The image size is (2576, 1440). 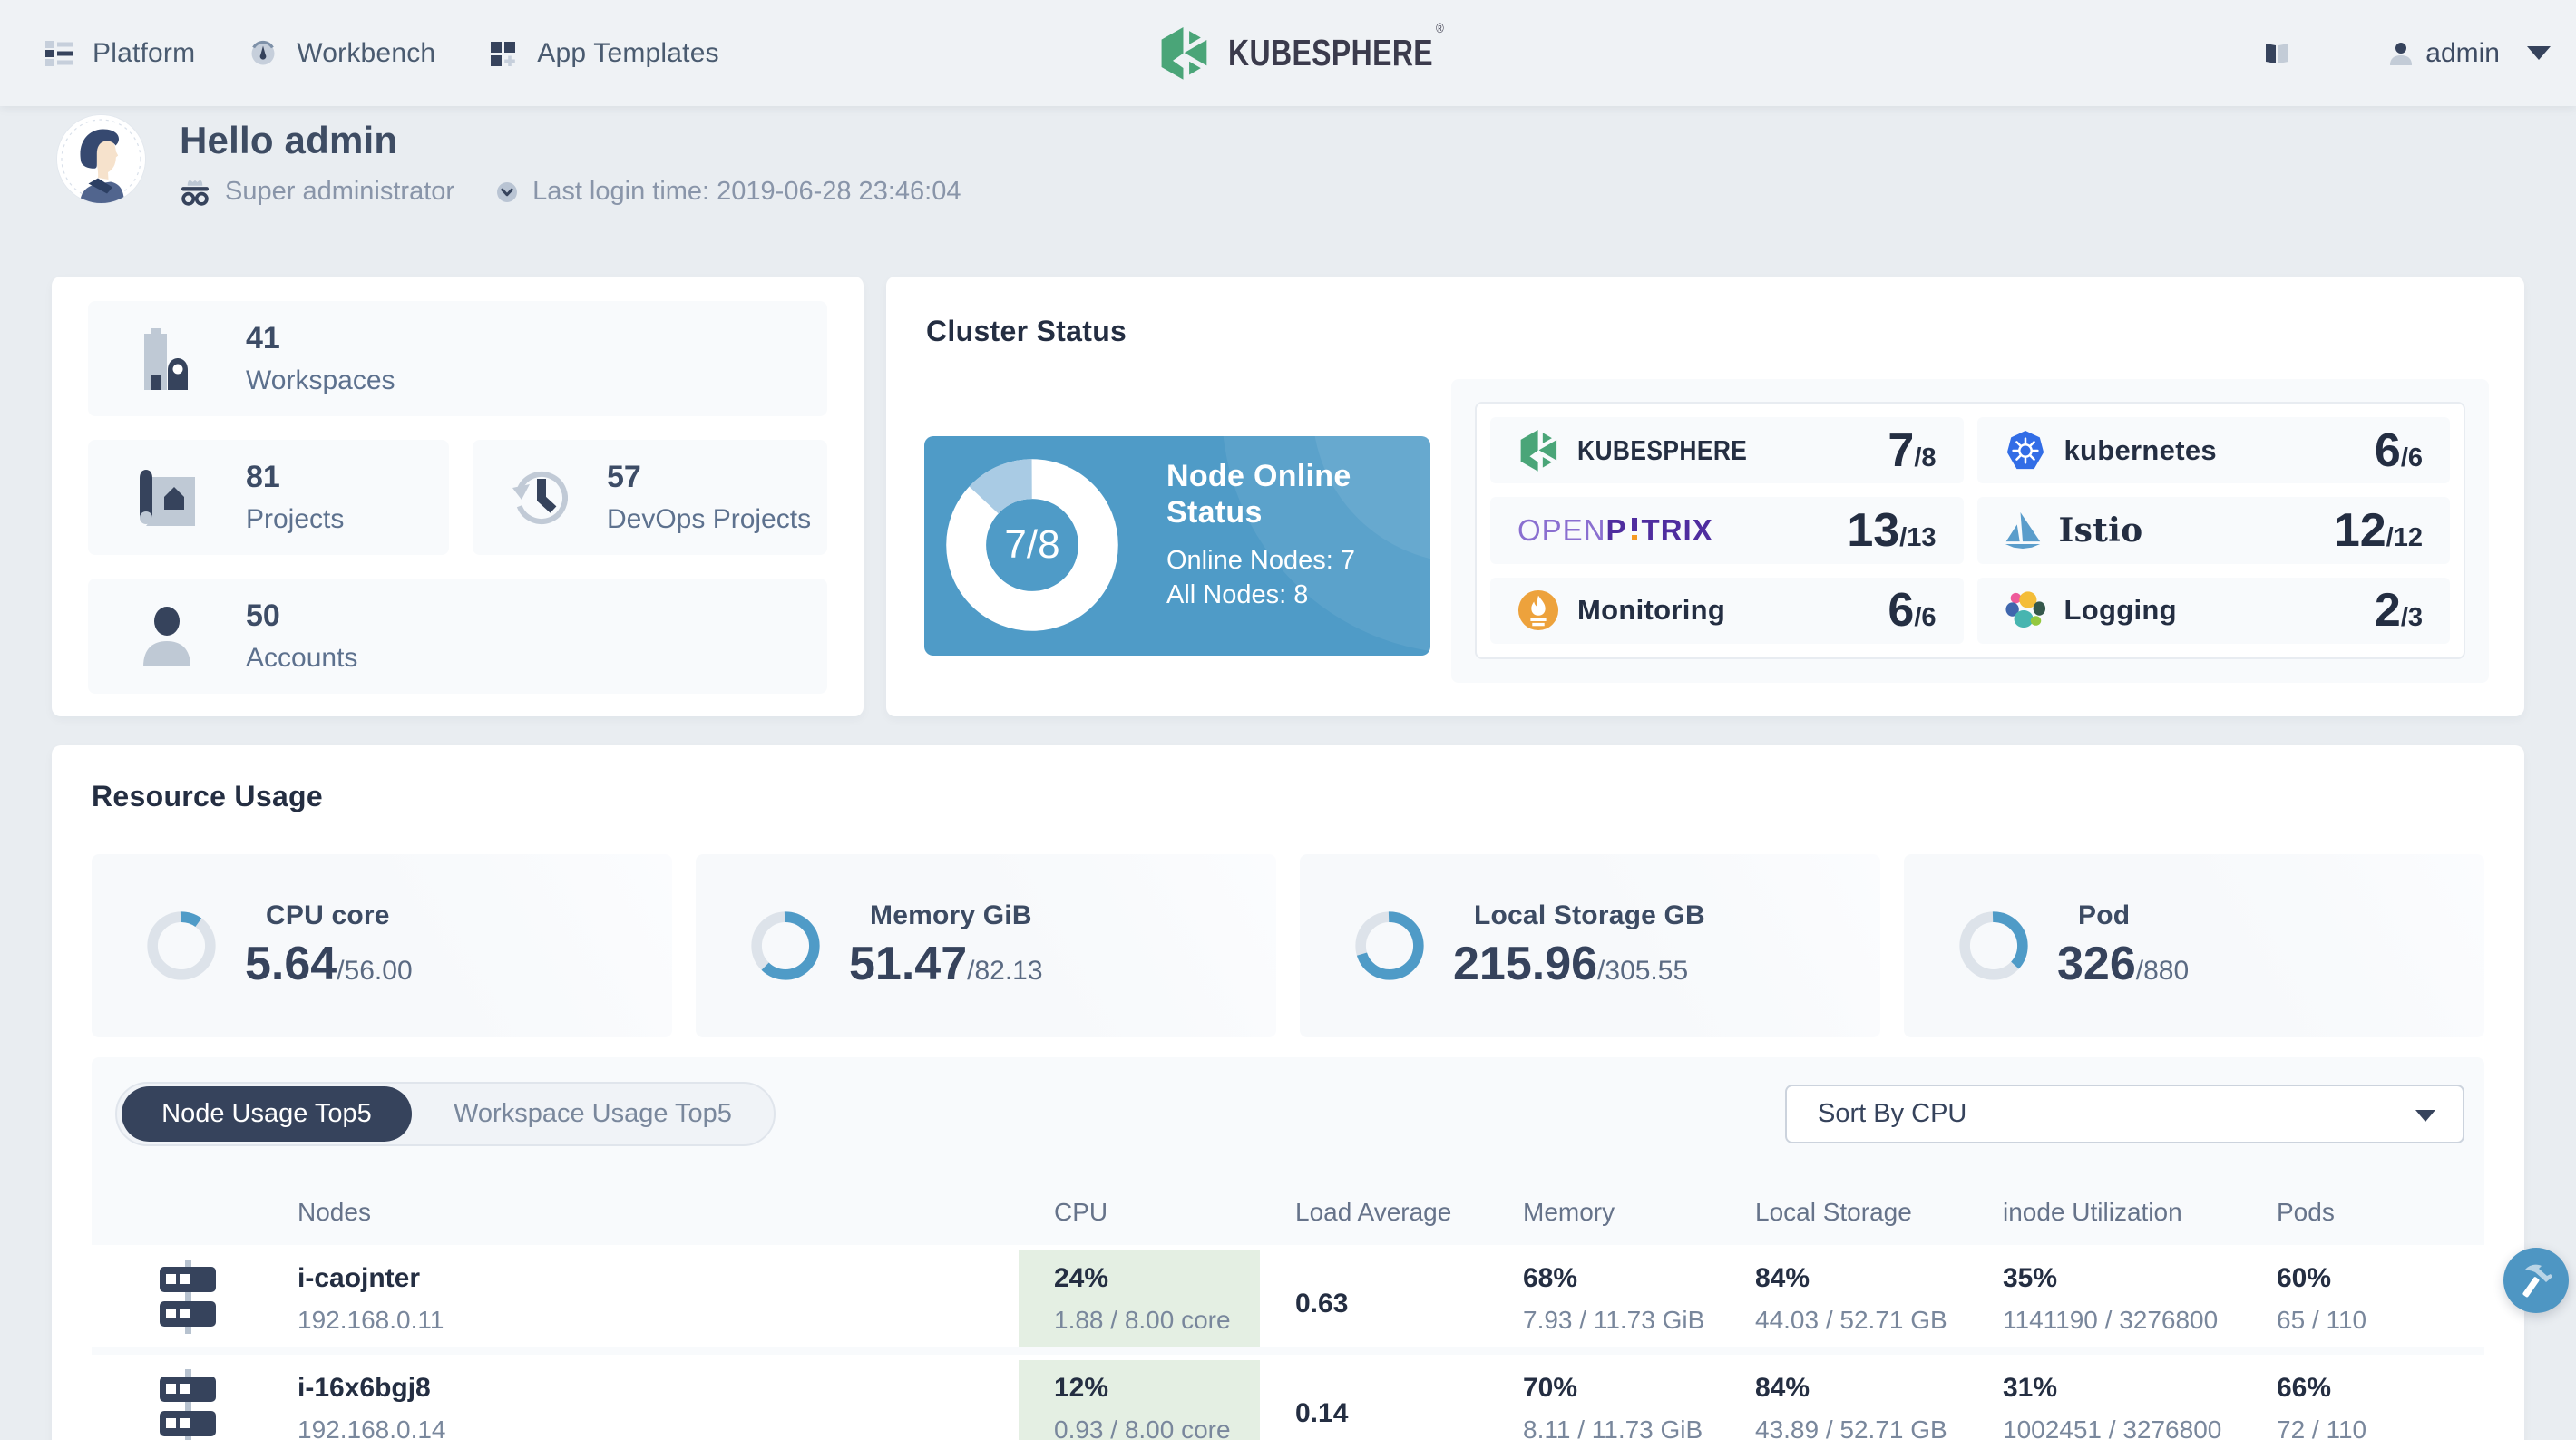 What do you see at coordinates (1925, 457) in the screenshot?
I see `component-total: /8` at bounding box center [1925, 457].